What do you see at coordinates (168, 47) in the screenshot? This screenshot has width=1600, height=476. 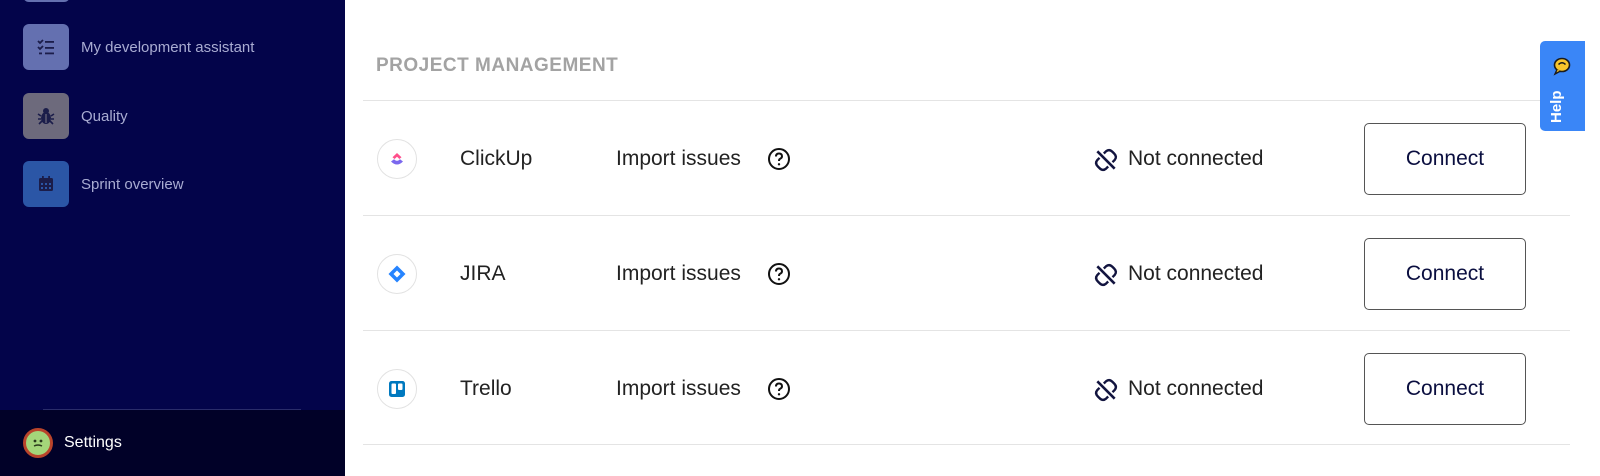 I see `sidebar-item-label: My development assistant` at bounding box center [168, 47].